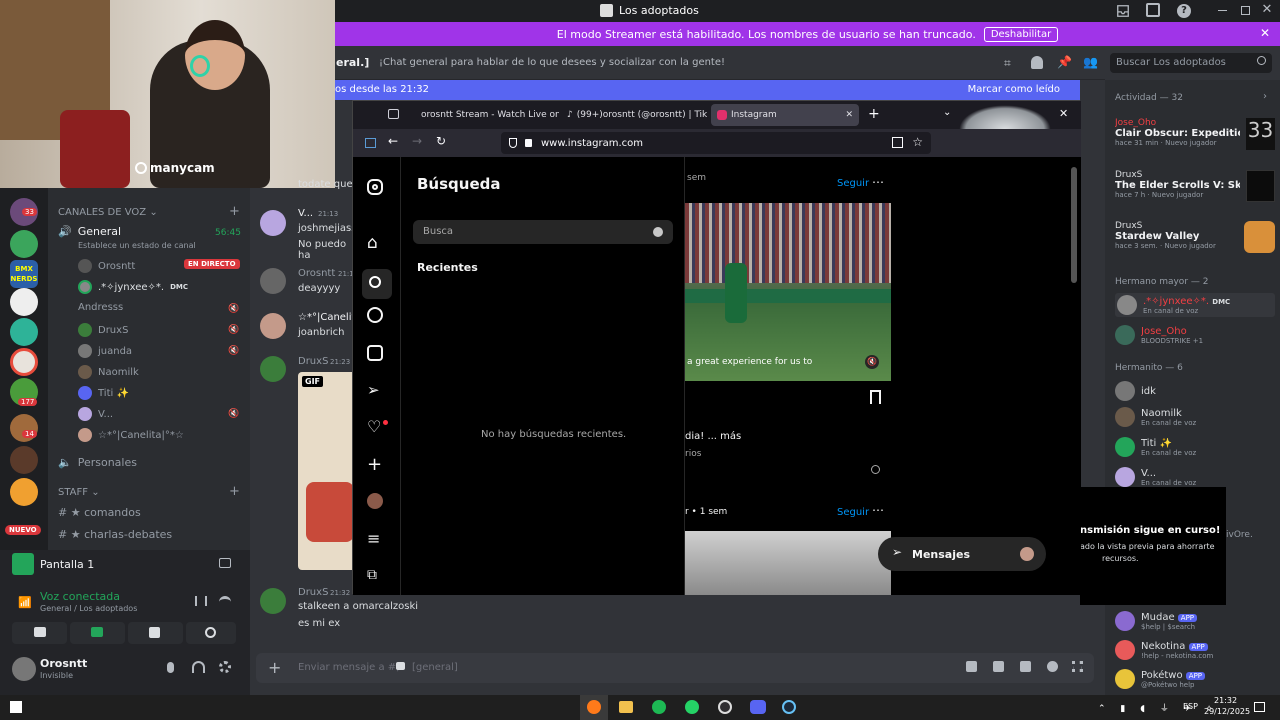  I want to click on close-window-button: ✕, so click(1267, 10).